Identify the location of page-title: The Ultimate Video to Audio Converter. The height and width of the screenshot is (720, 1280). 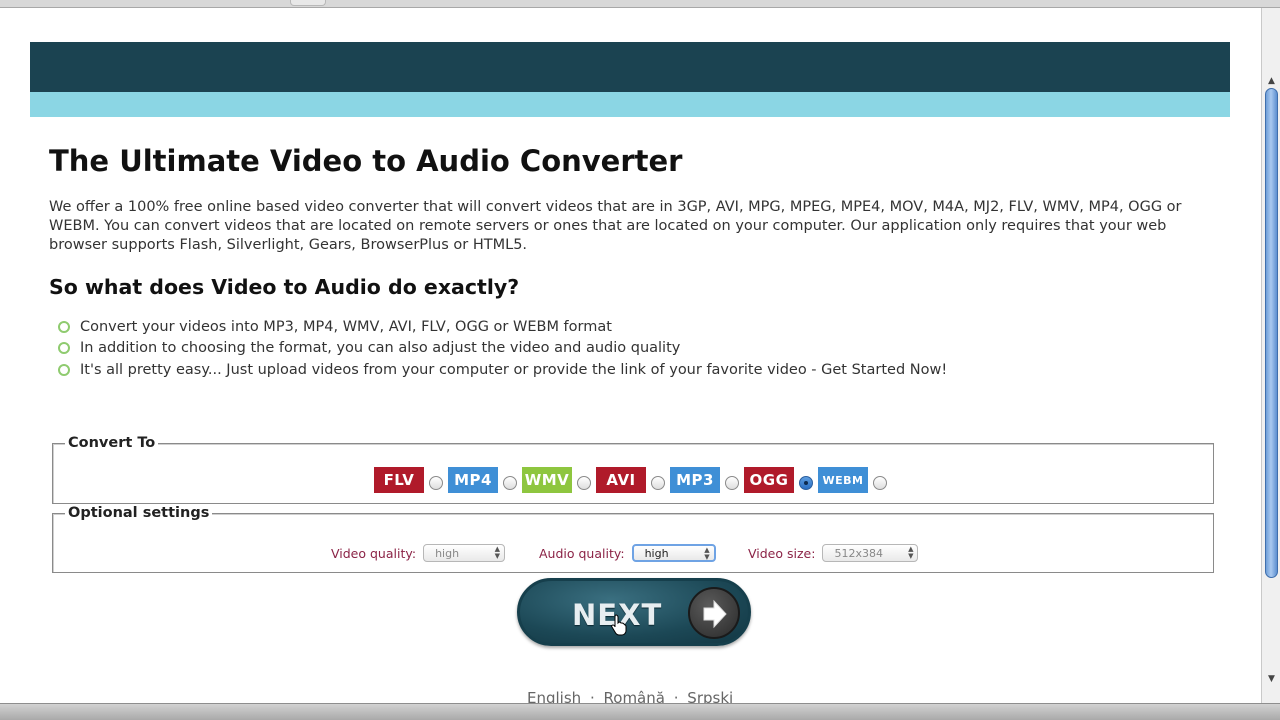
(366, 161).